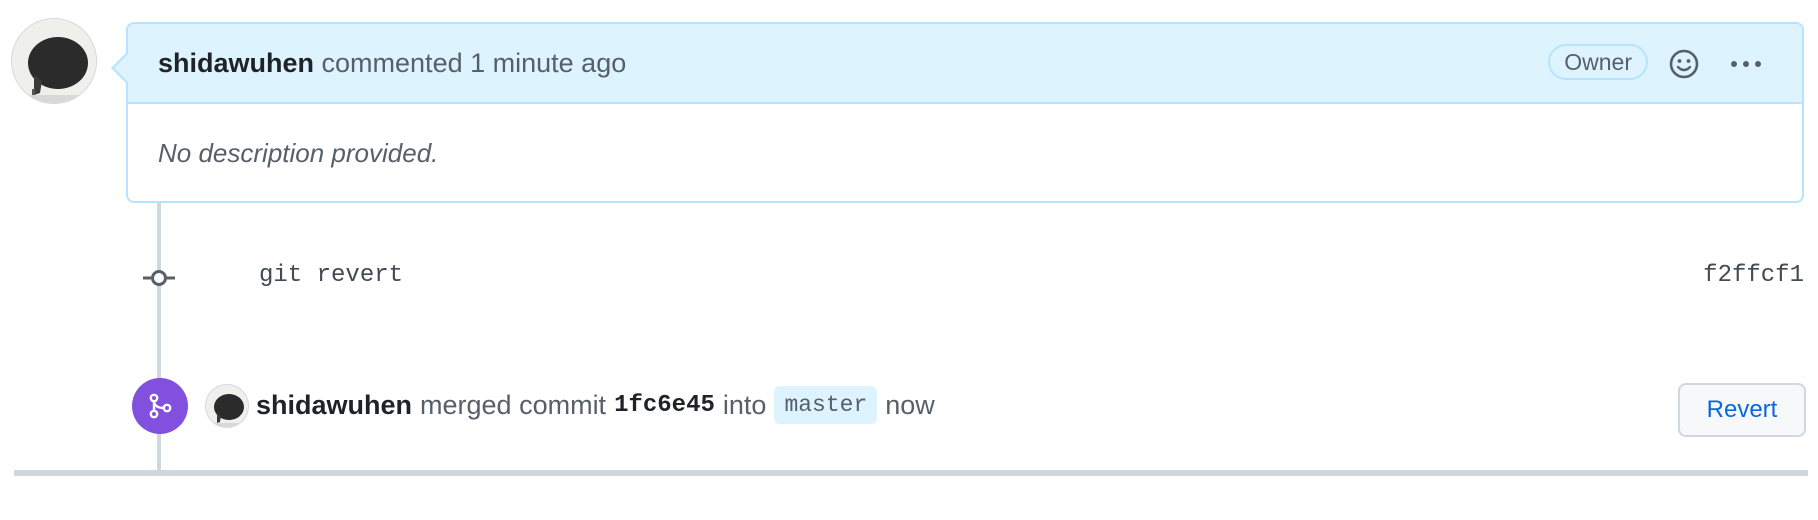 Image resolution: width=1818 pixels, height=520 pixels. What do you see at coordinates (119, 68) in the screenshot?
I see `comment-caret` at bounding box center [119, 68].